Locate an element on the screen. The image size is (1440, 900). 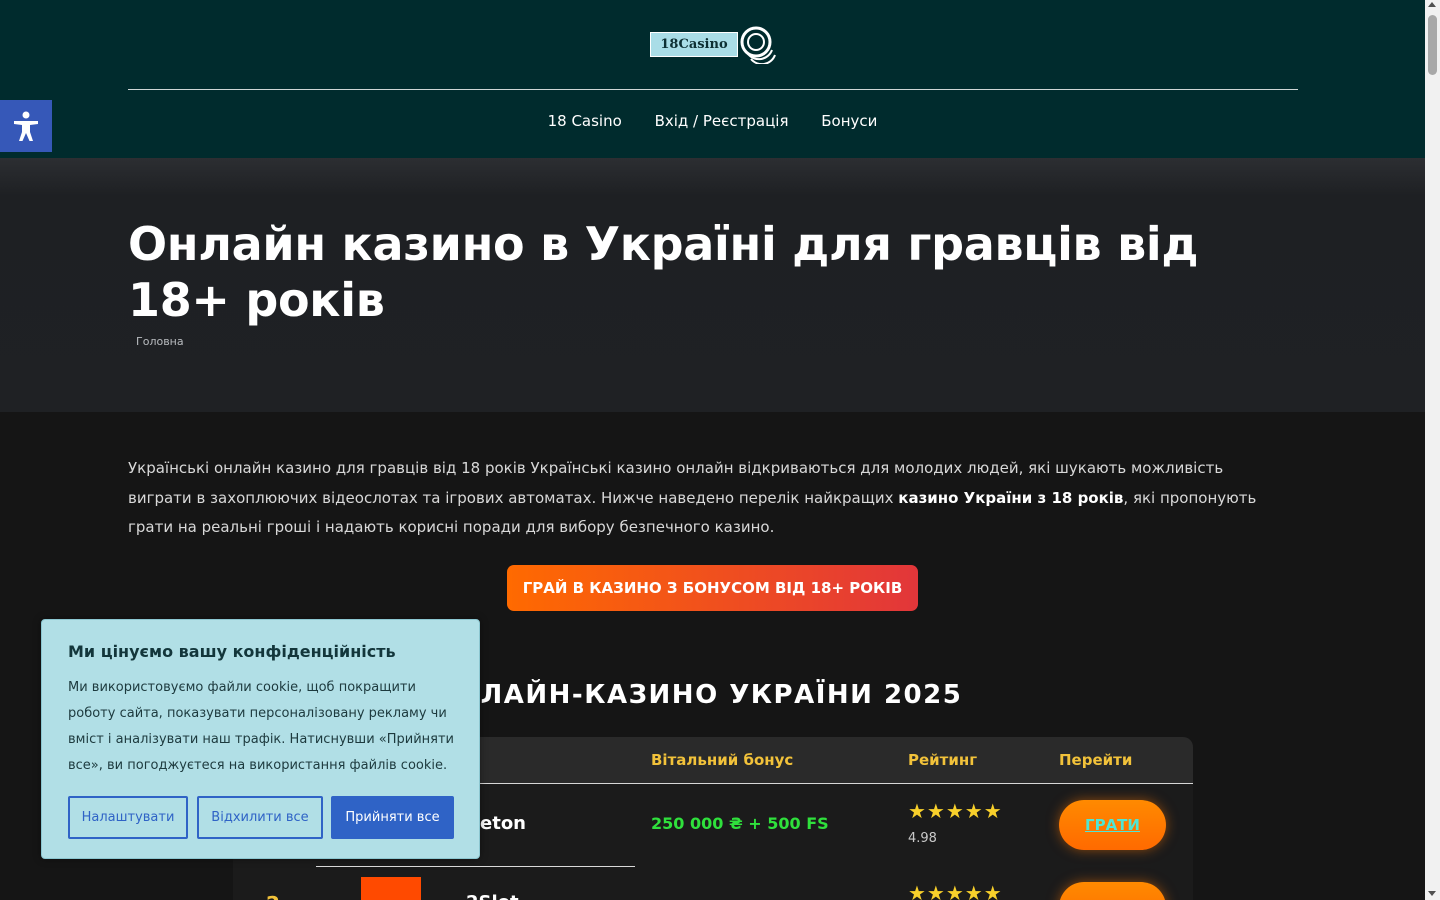
header-rating: Рейтинг is located at coordinates (943, 760).